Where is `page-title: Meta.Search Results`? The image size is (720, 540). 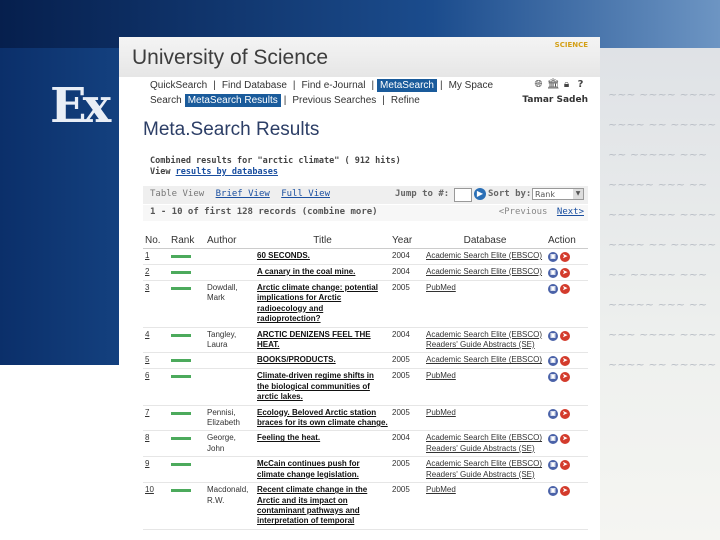
page-title: Meta.Search Results is located at coordinates (231, 129).